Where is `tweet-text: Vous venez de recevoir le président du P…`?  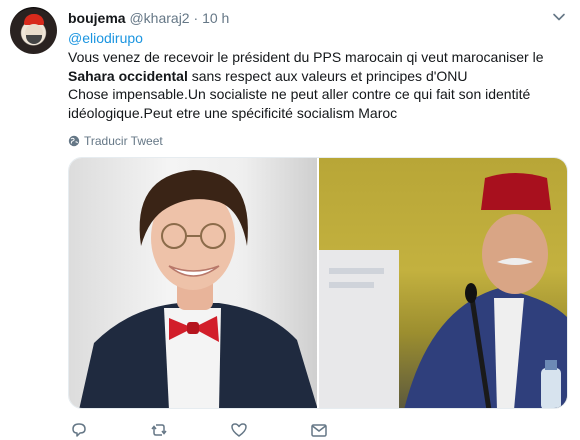 tweet-text: Vous venez de recevoir le président du P… is located at coordinates (318, 85).